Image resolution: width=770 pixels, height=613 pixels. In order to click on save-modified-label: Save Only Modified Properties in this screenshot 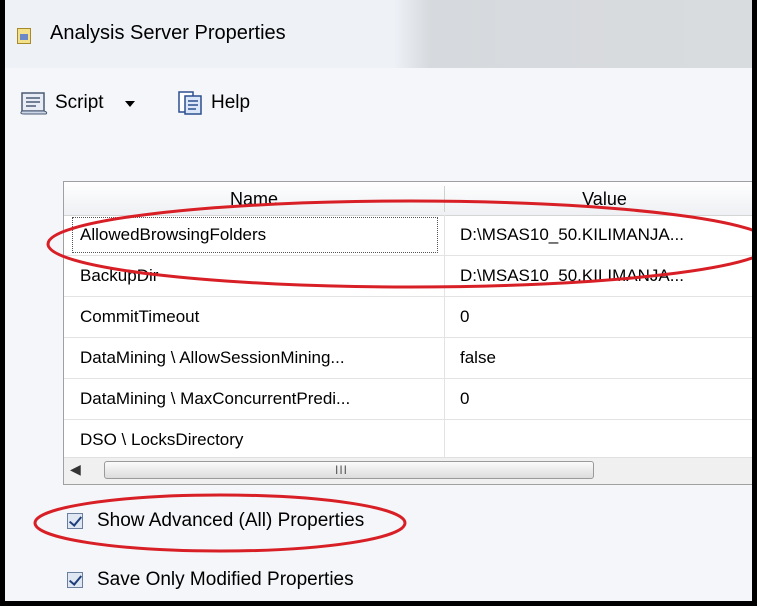, I will do `click(225, 579)`.